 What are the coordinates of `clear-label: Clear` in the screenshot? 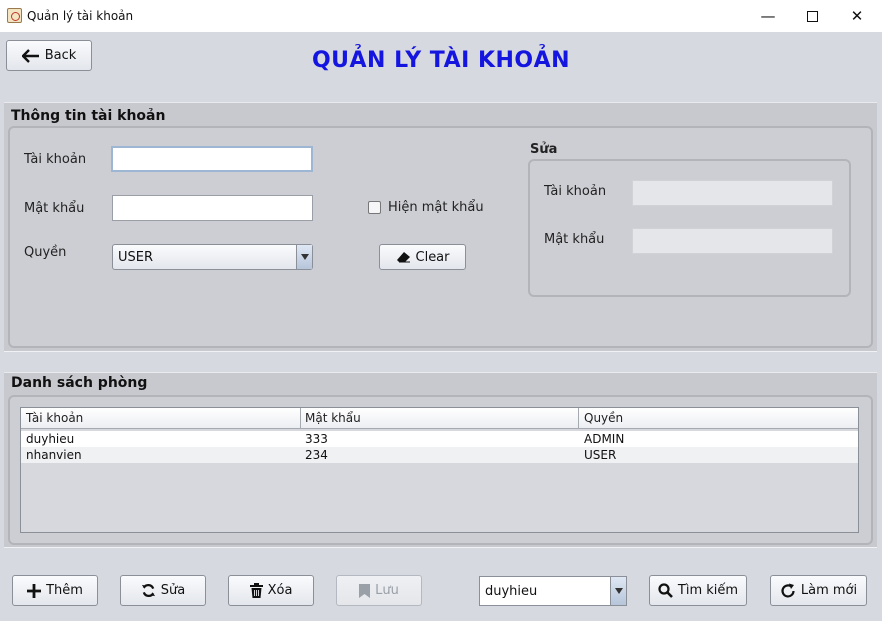 It's located at (432, 257).